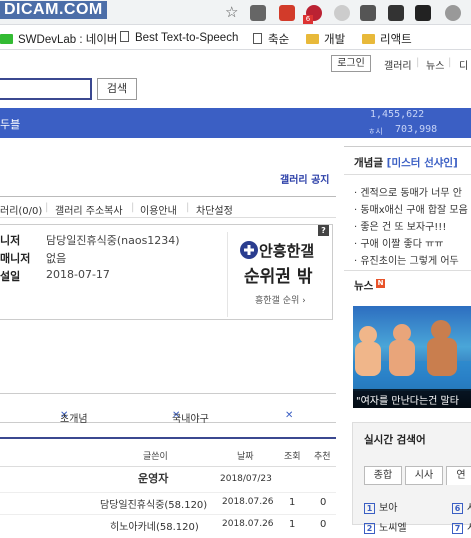  Describe the element at coordinates (416, 129) in the screenshot. I see `banner-stat-bottom: 703,998` at that location.